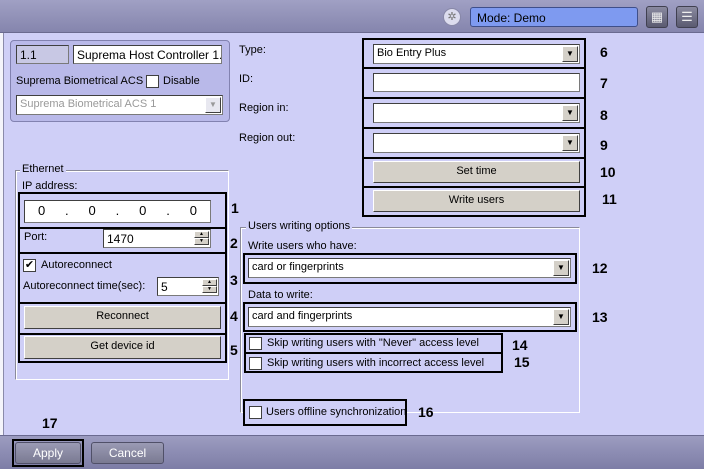 This screenshot has width=704, height=469. What do you see at coordinates (604, 145) in the screenshot?
I see `callout-number: 9` at bounding box center [604, 145].